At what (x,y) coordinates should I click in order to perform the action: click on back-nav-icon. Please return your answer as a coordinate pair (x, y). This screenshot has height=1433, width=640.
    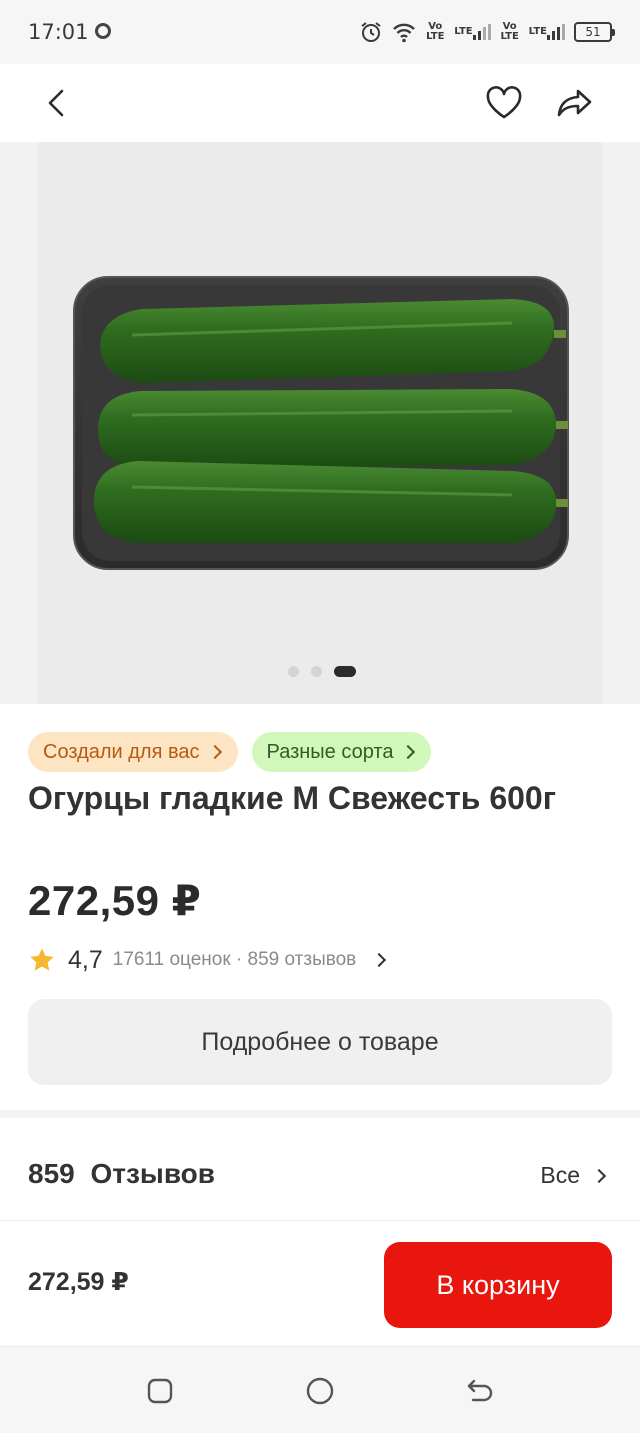
    Looking at the image, I should click on (480, 1390).